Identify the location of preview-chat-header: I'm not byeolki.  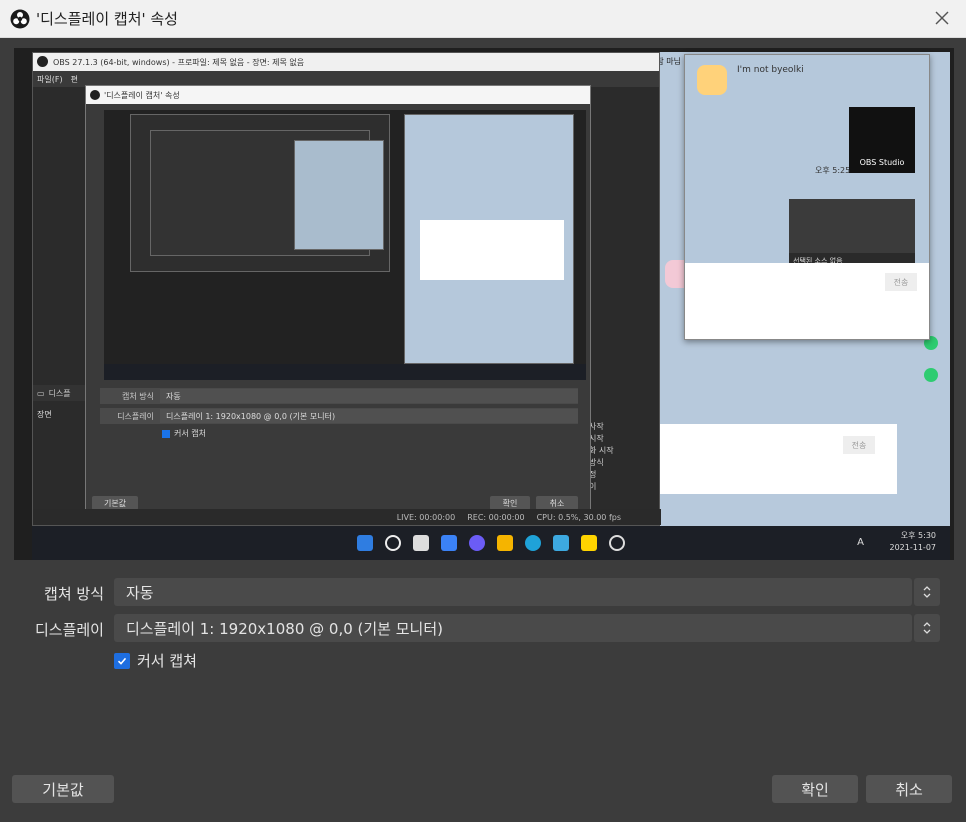
(807, 76).